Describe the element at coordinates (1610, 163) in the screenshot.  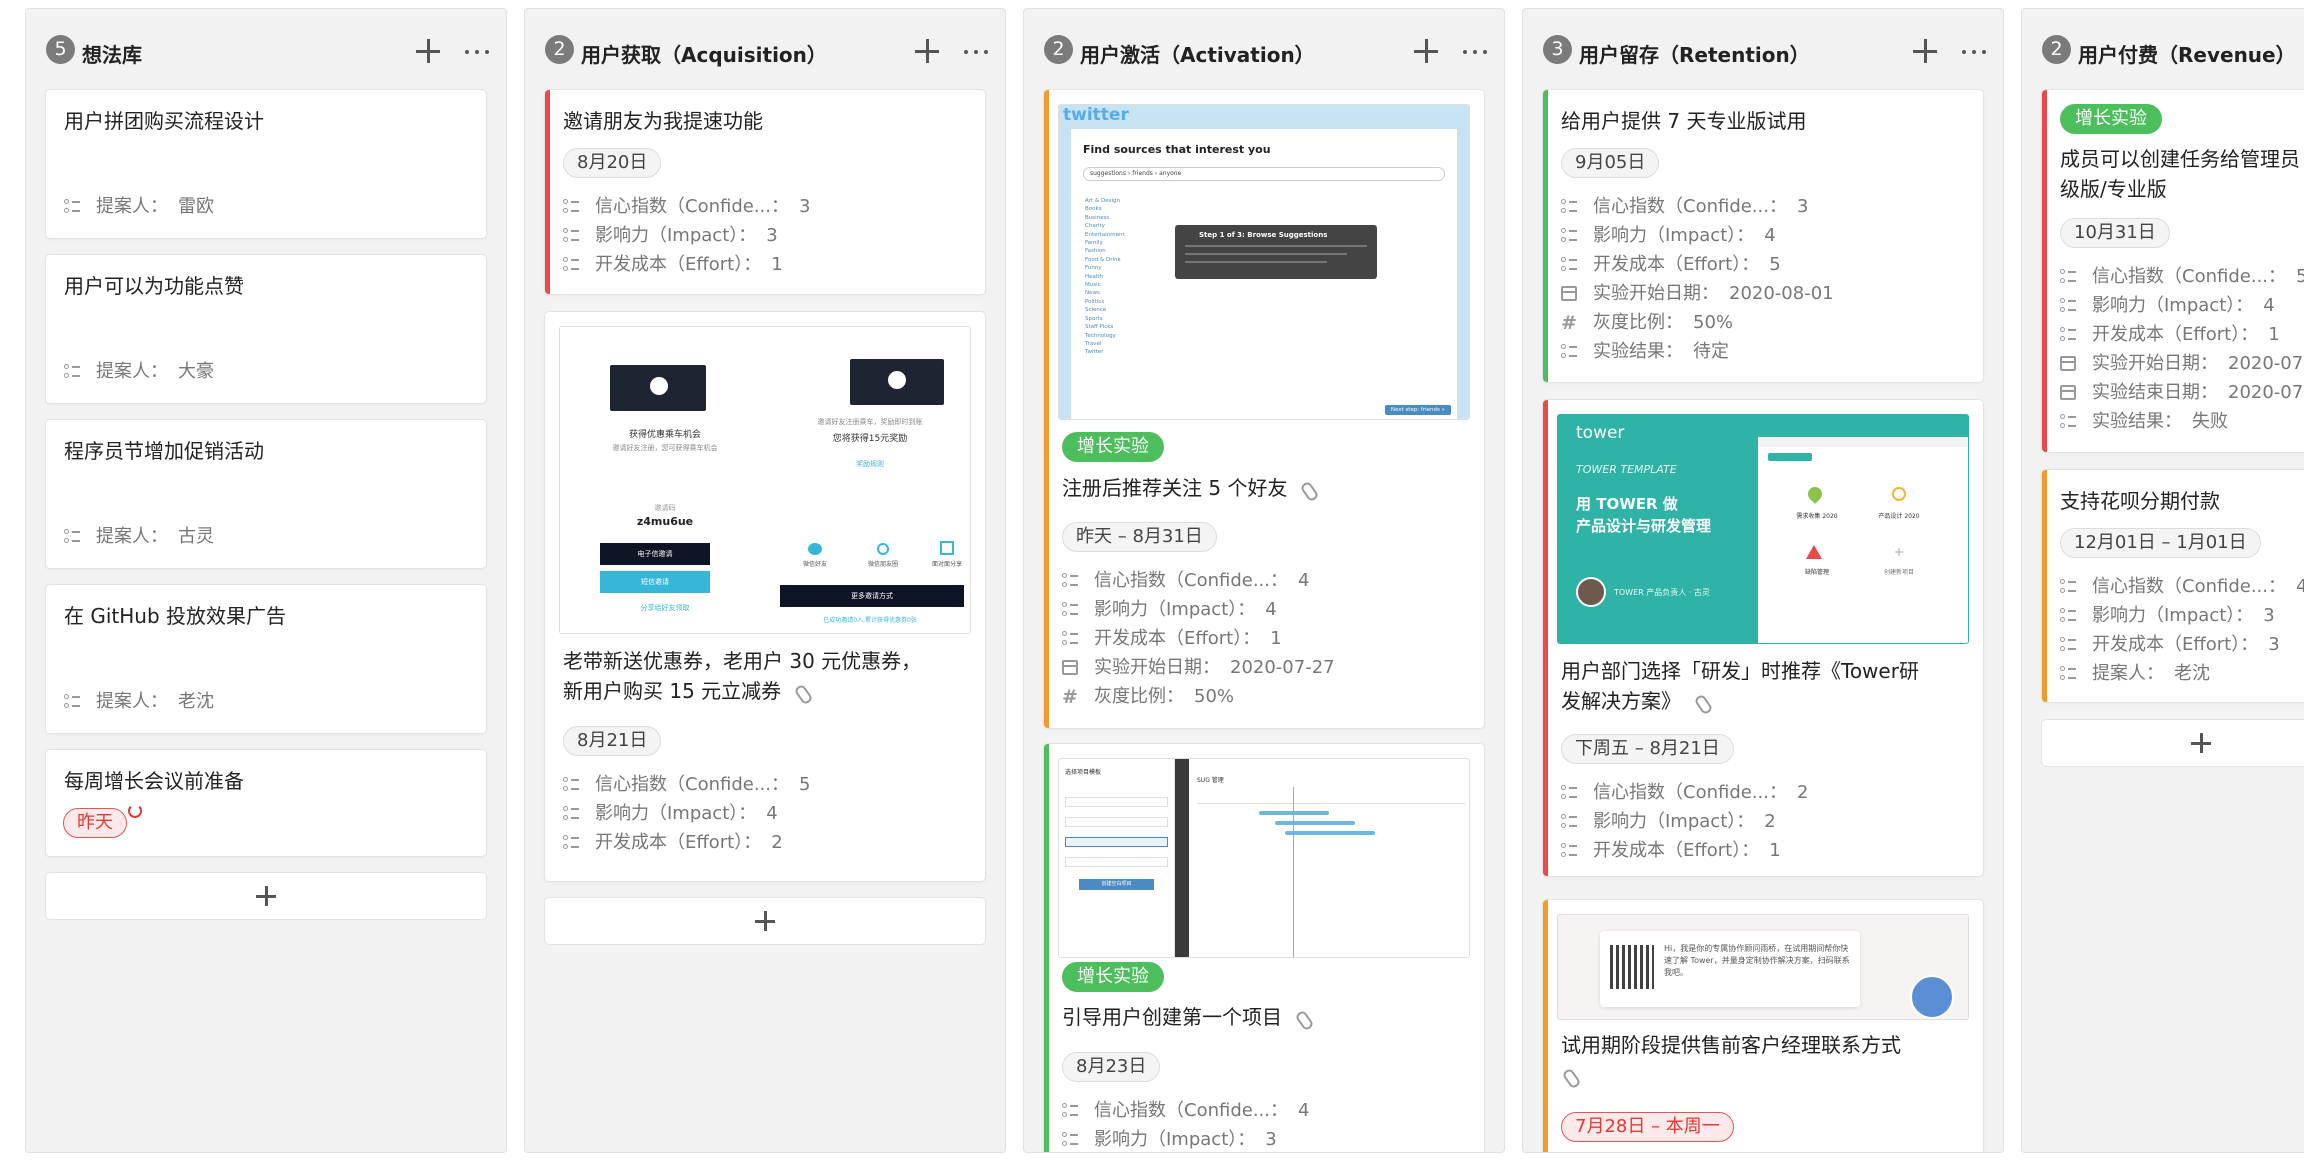
I see `due-date-badge: 9月05日` at that location.